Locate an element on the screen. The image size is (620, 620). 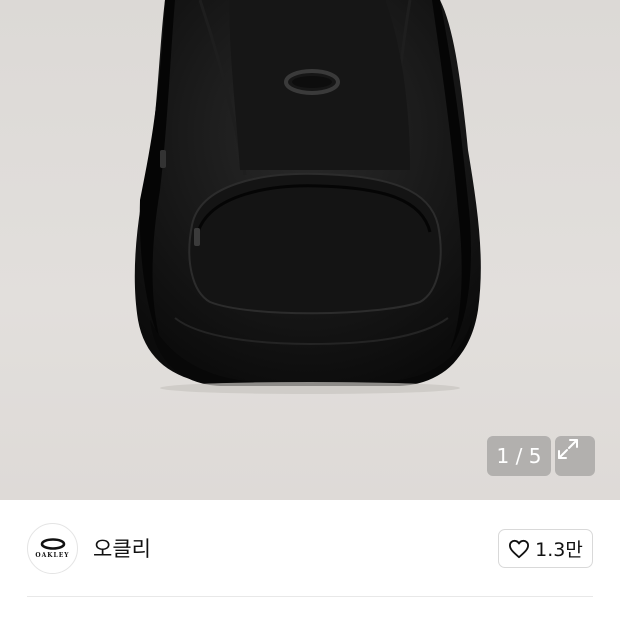
expand-icon is located at coordinates (568, 449).